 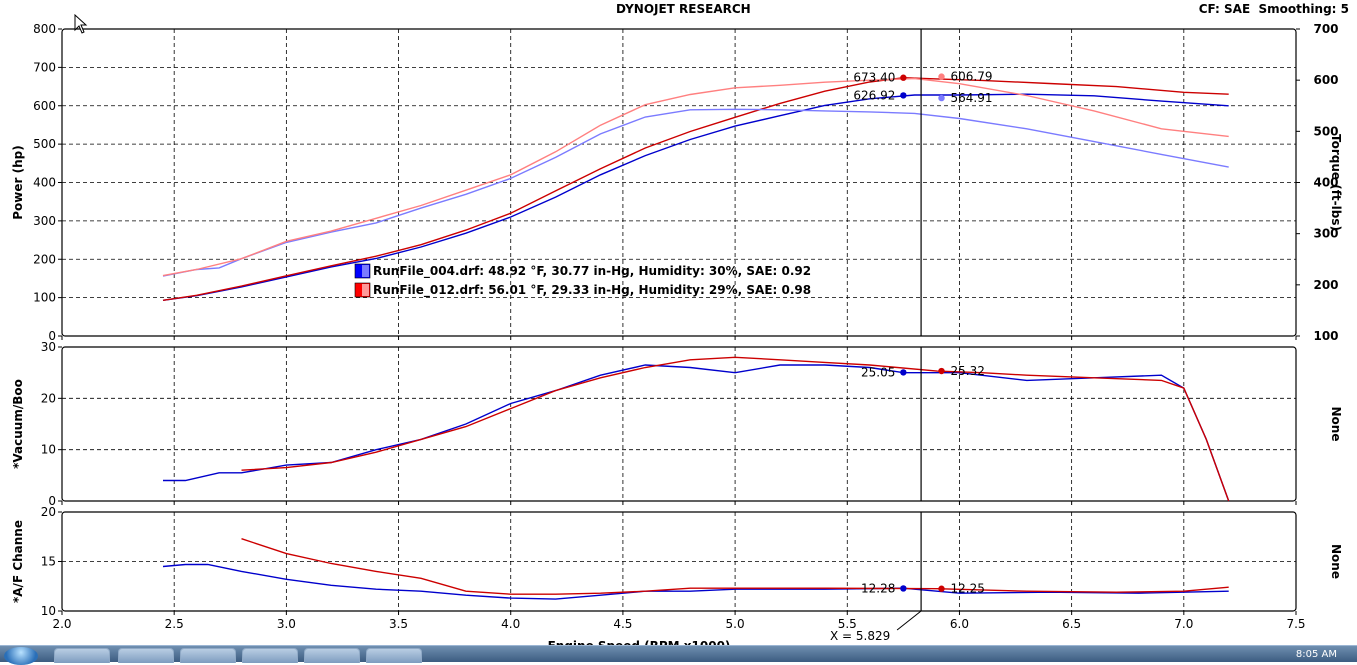 What do you see at coordinates (44, 106) in the screenshot?
I see `y-tick-label: 600` at bounding box center [44, 106].